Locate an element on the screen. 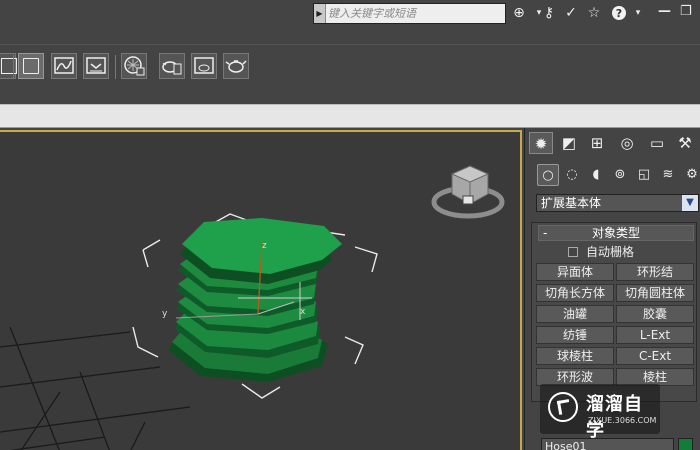  chevron-down-icon: ▼ is located at coordinates (690, 203).